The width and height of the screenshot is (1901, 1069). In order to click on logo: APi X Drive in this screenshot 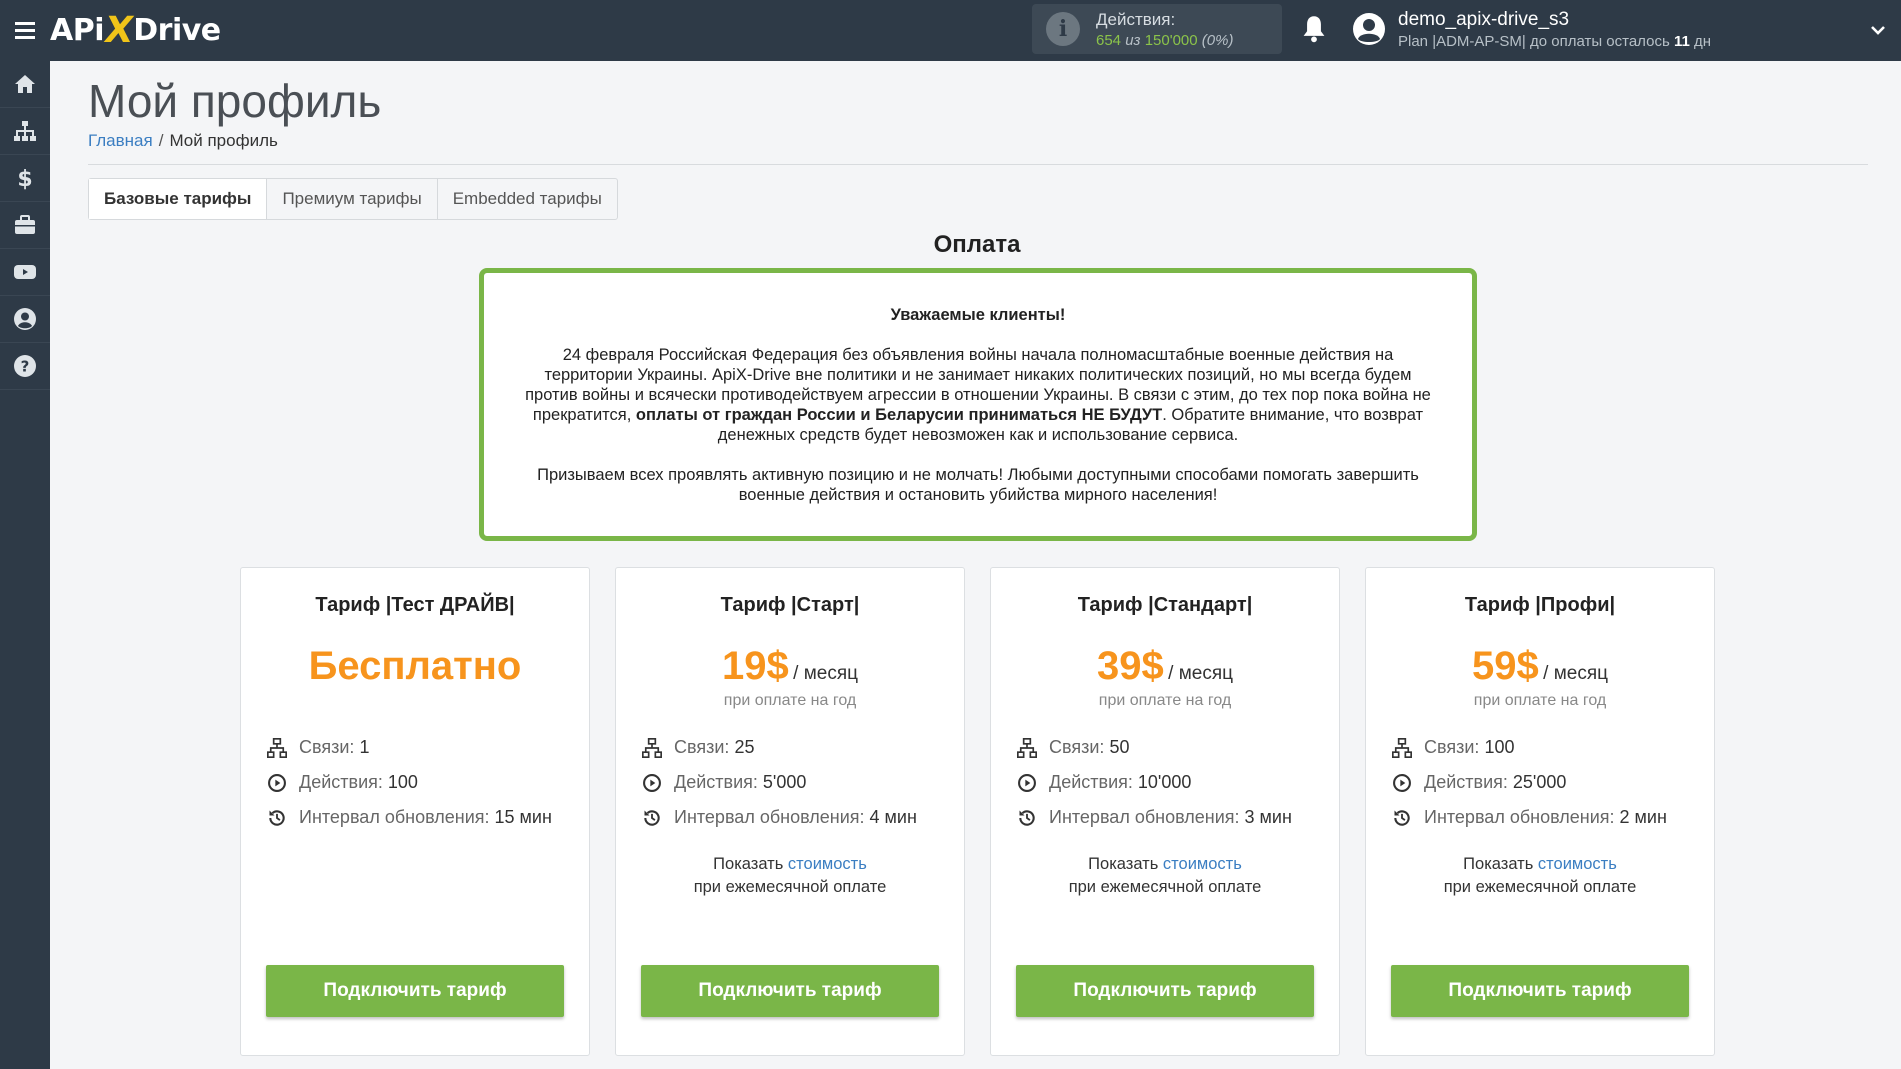, I will do `click(135, 30)`.